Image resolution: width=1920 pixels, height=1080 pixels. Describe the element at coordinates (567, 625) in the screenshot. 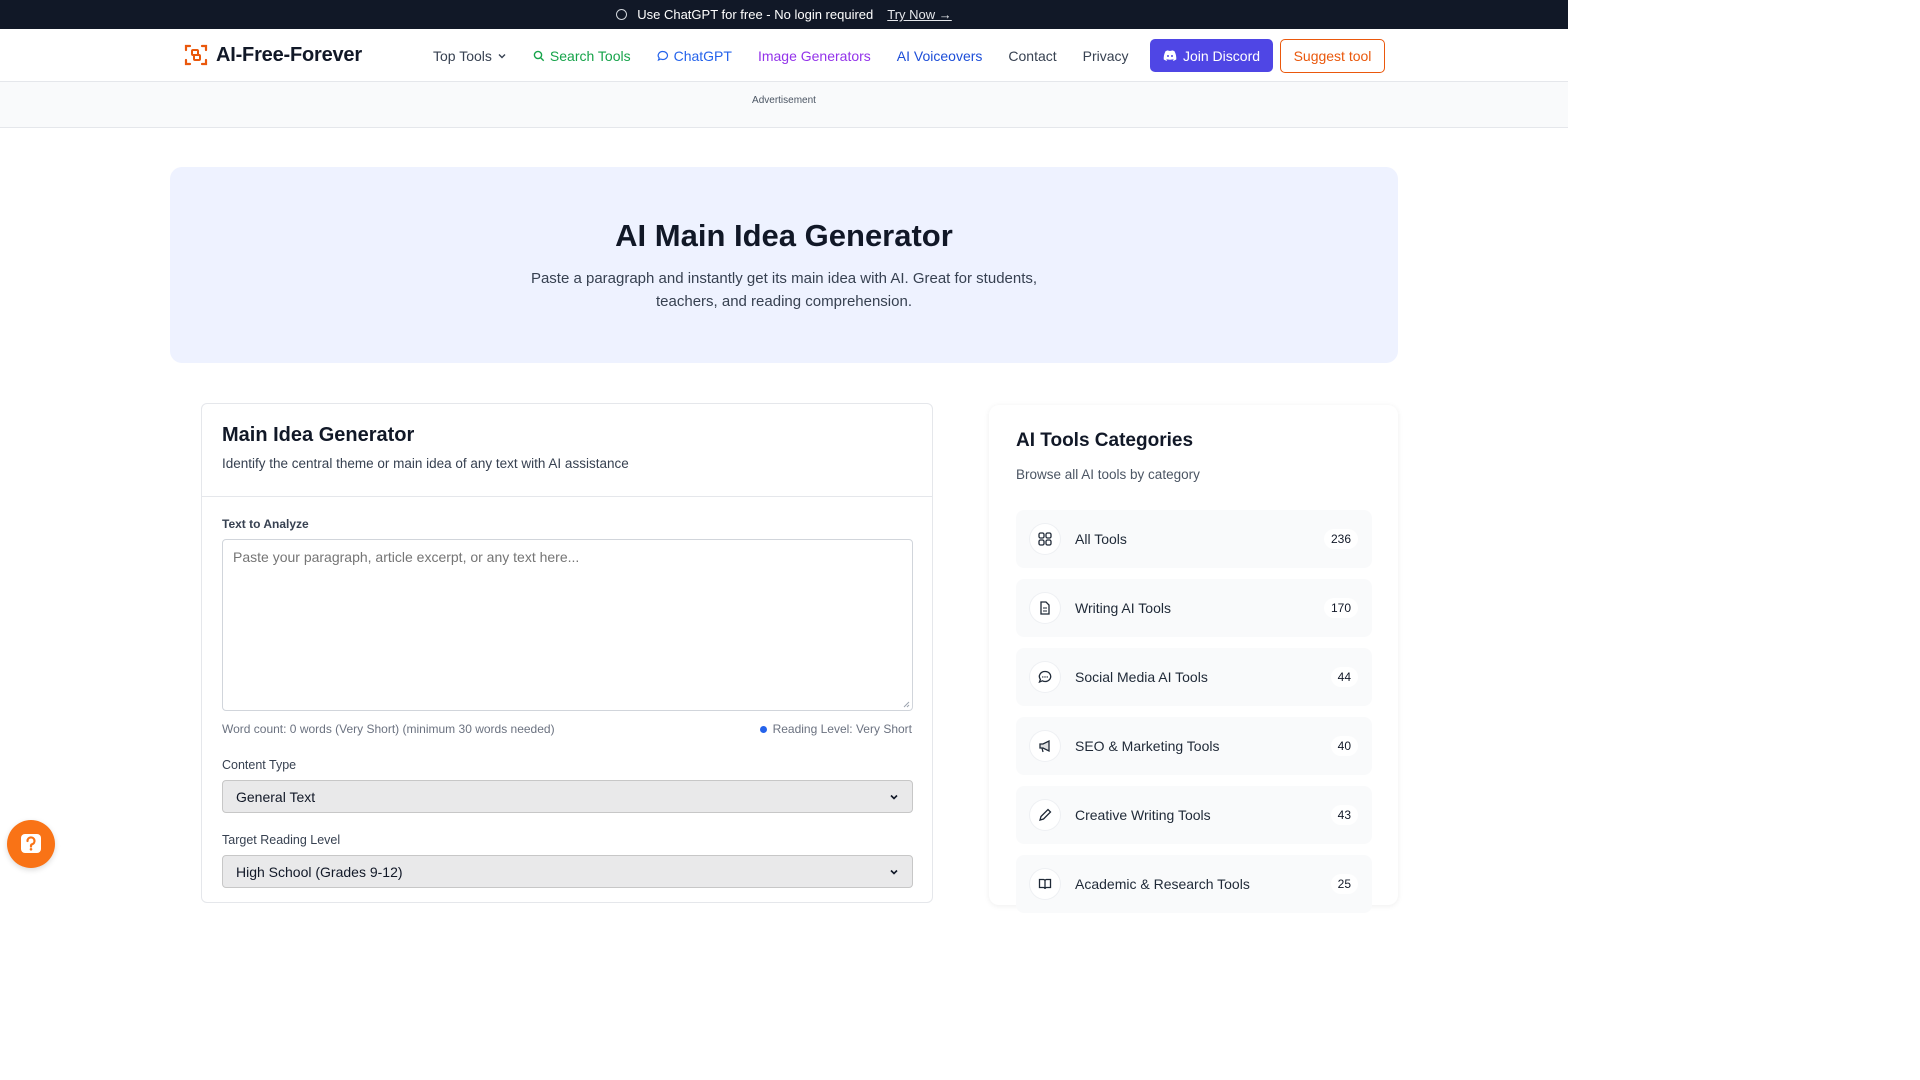

I see `text-to-analyze-input` at that location.